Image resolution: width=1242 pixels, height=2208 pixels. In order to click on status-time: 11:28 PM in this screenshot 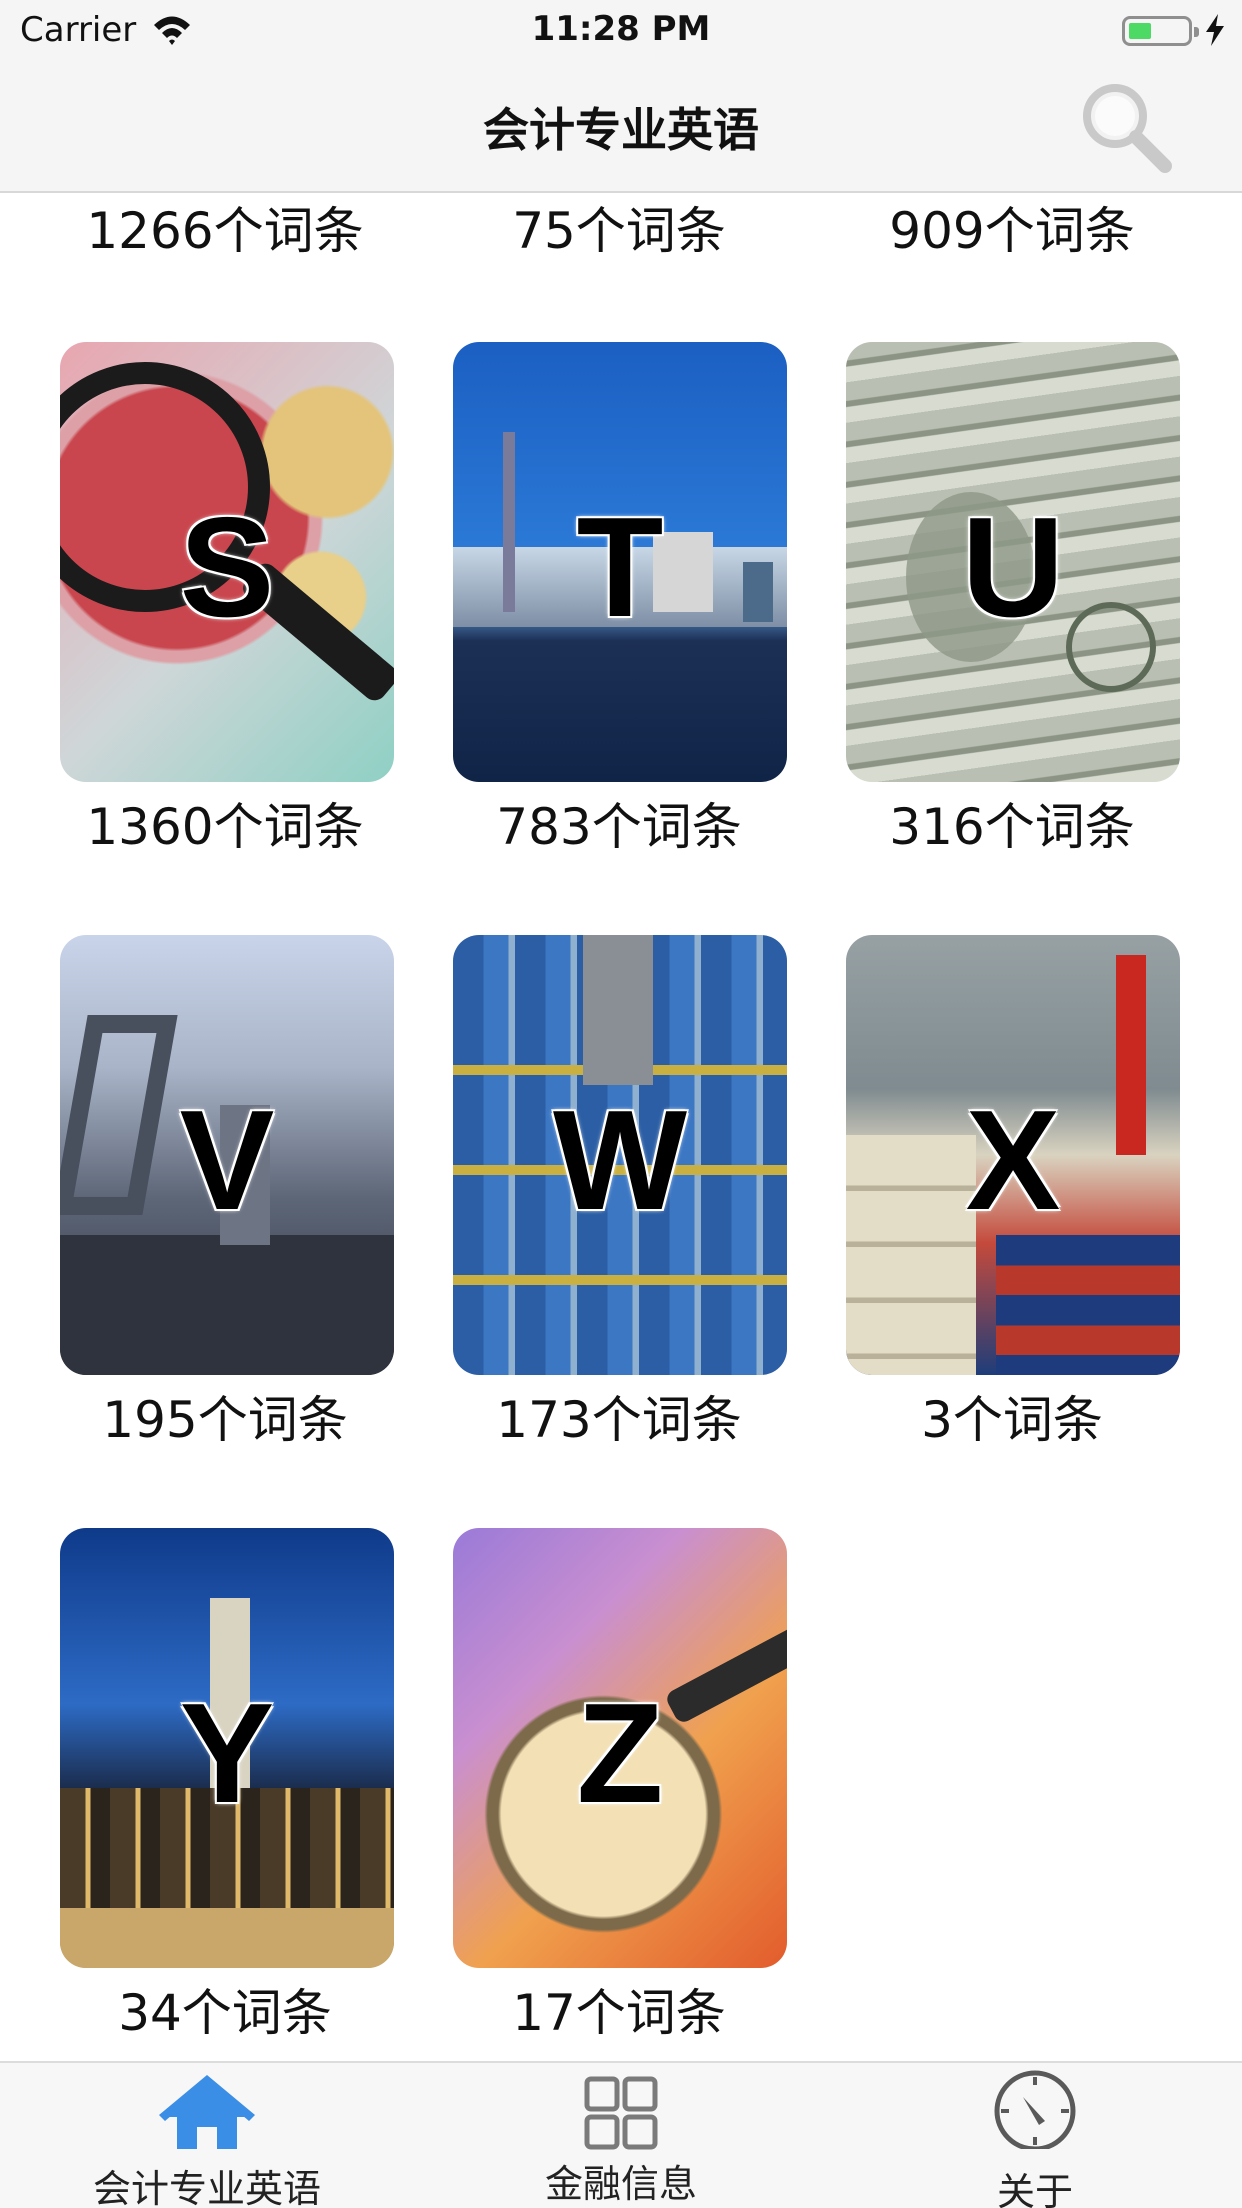, I will do `click(621, 29)`.